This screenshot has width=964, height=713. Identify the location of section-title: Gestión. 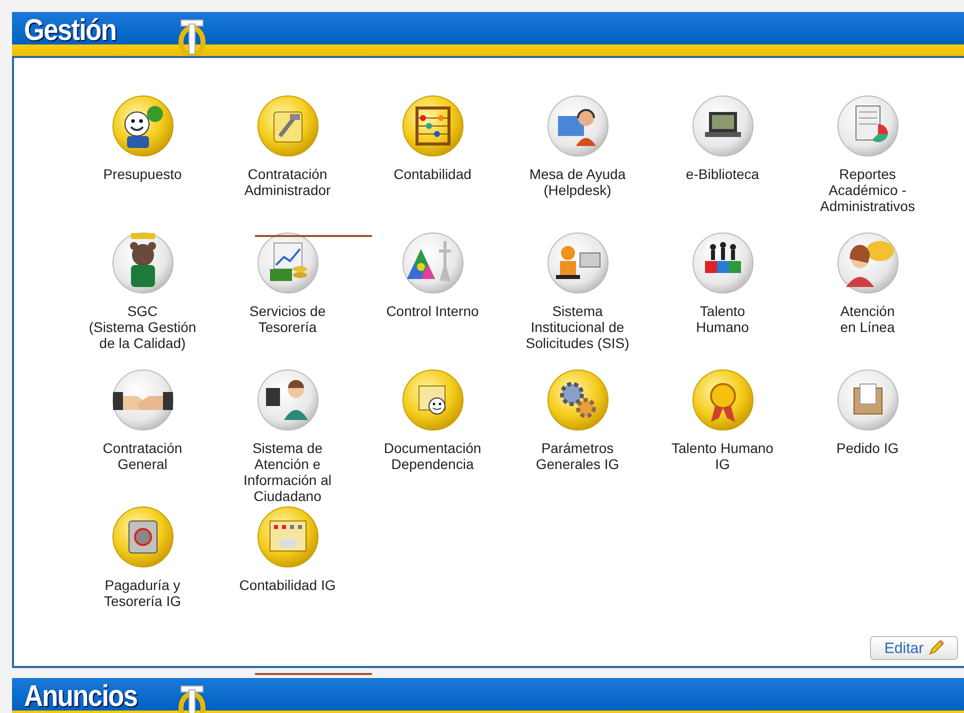
(70, 31).